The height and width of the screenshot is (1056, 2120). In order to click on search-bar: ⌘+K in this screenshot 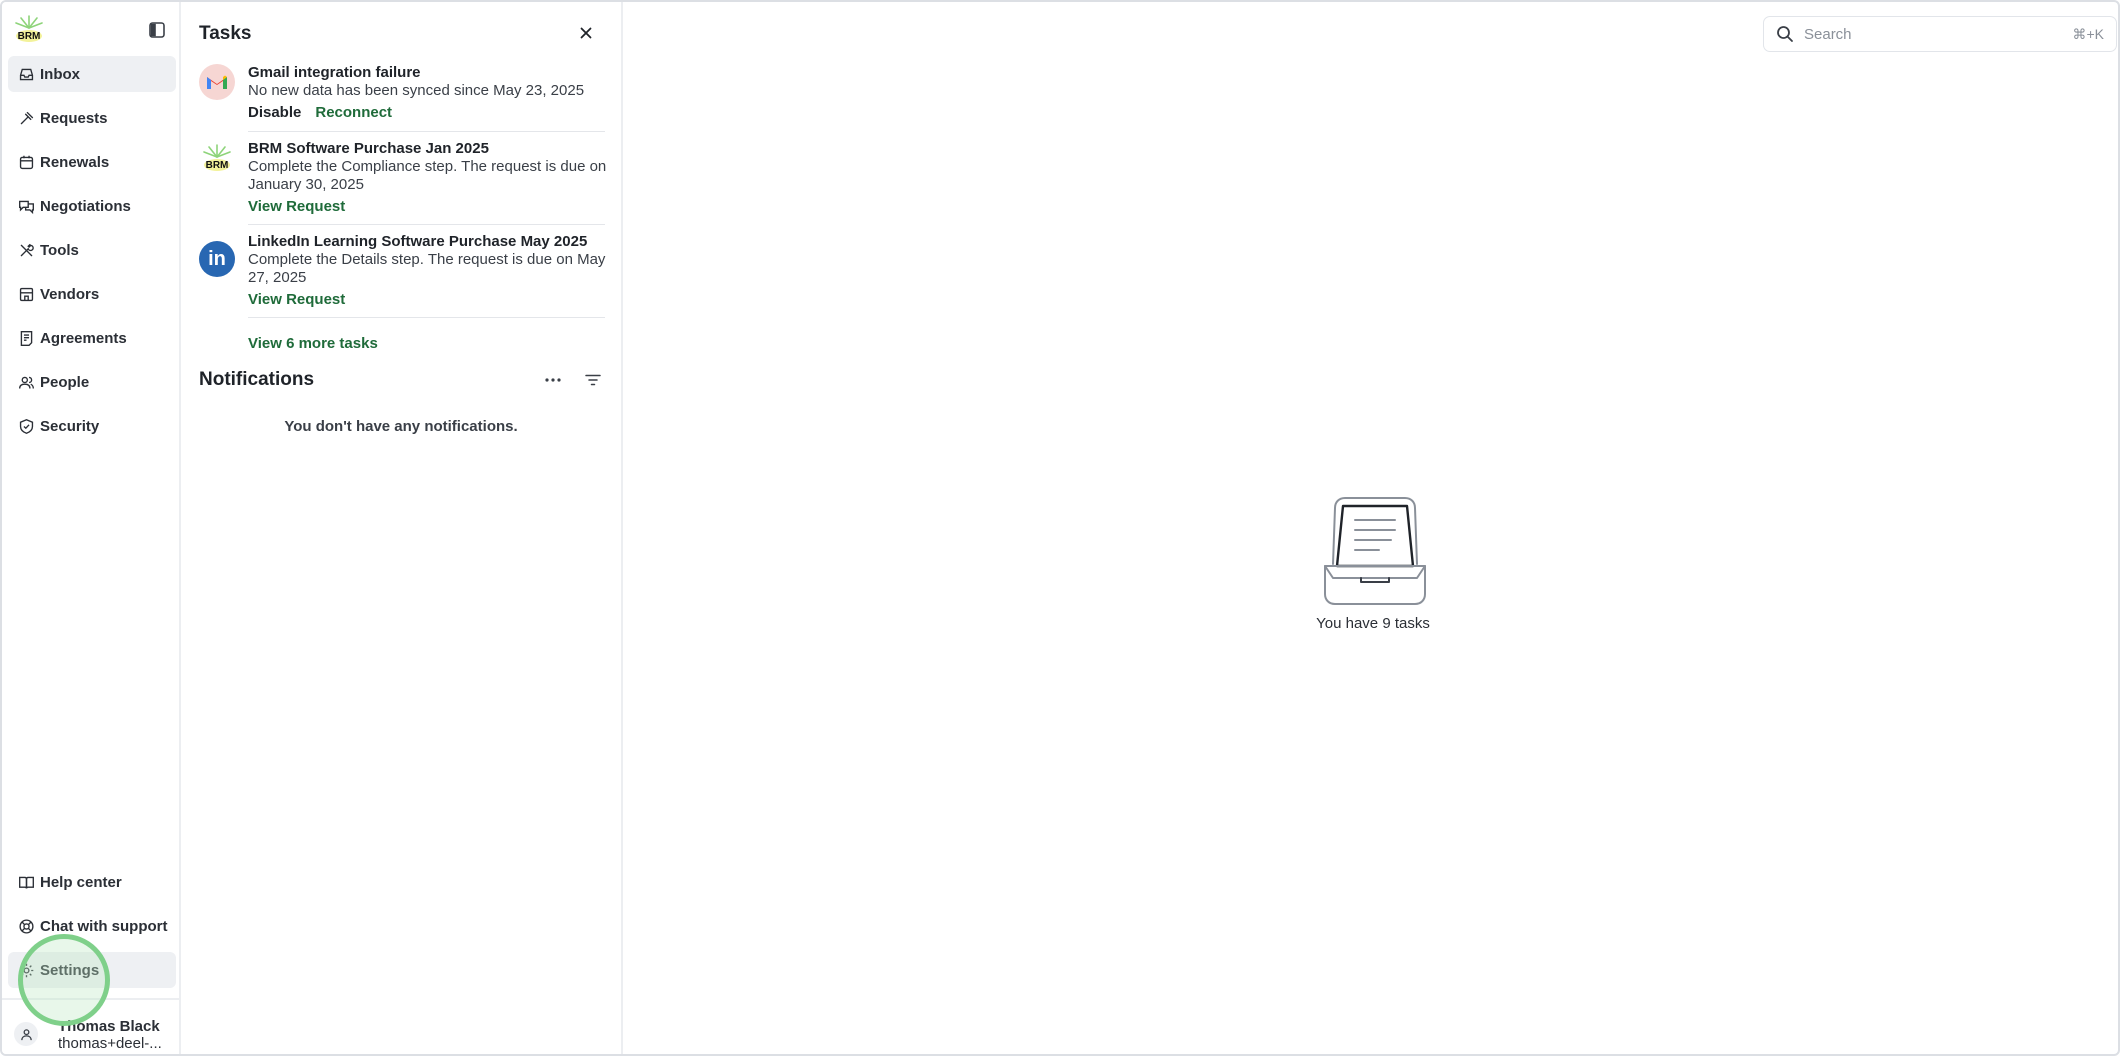, I will do `click(1940, 34)`.